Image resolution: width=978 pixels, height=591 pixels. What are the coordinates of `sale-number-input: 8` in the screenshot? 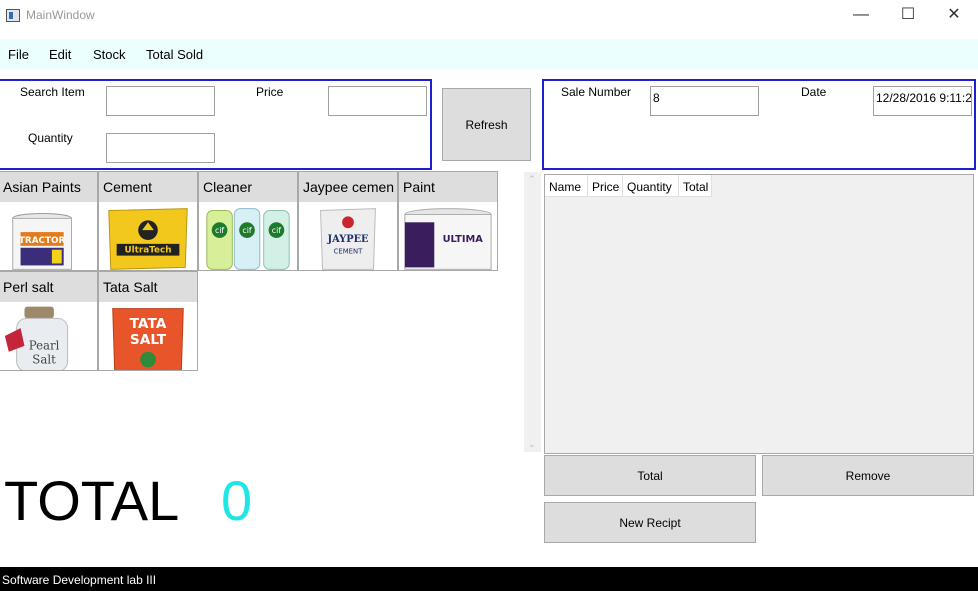 It's located at (704, 101).